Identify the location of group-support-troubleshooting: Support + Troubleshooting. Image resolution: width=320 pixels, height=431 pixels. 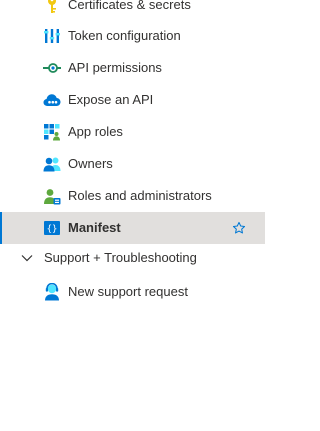
(132, 258).